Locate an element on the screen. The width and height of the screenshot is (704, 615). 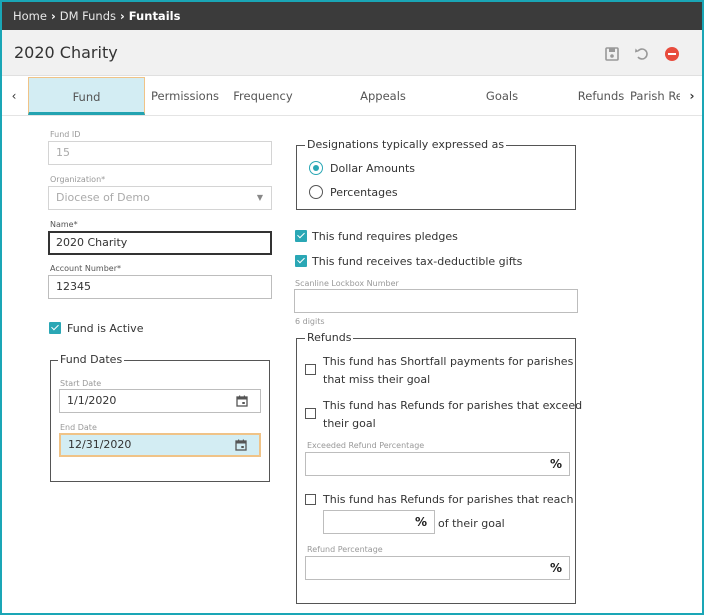
tab-appeals: Appeals is located at coordinates (383, 96).